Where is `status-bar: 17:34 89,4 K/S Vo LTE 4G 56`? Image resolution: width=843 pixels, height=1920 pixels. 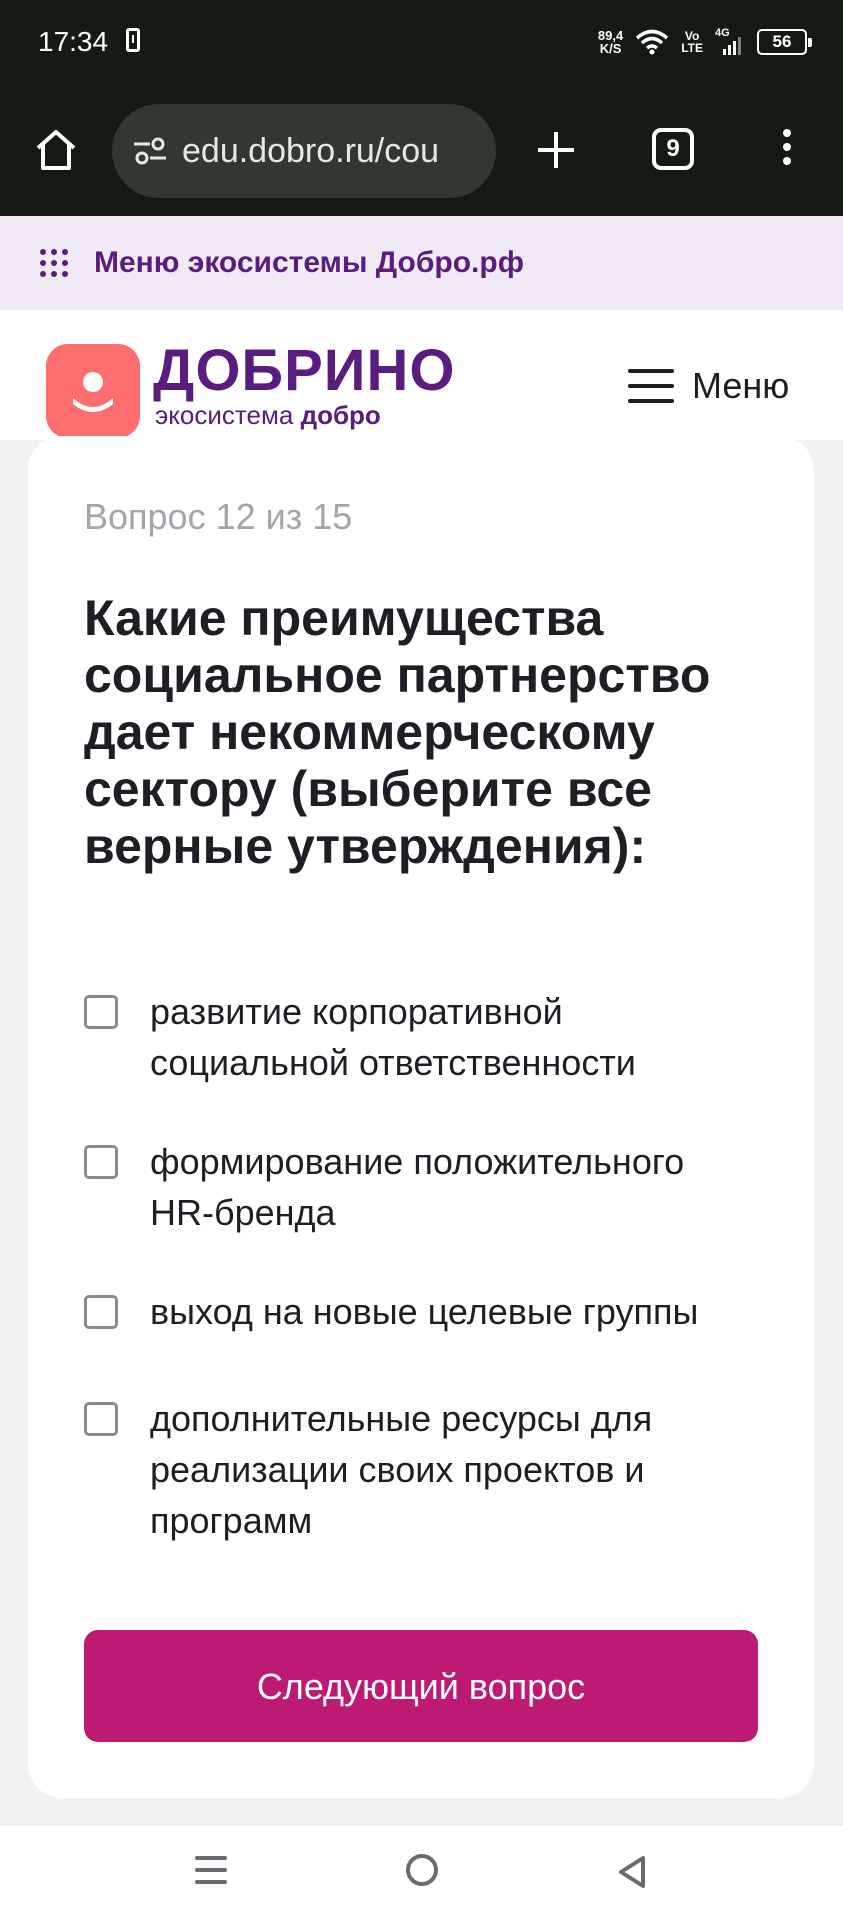
status-bar: 17:34 89,4 K/S Vo LTE 4G 56 is located at coordinates (421, 43).